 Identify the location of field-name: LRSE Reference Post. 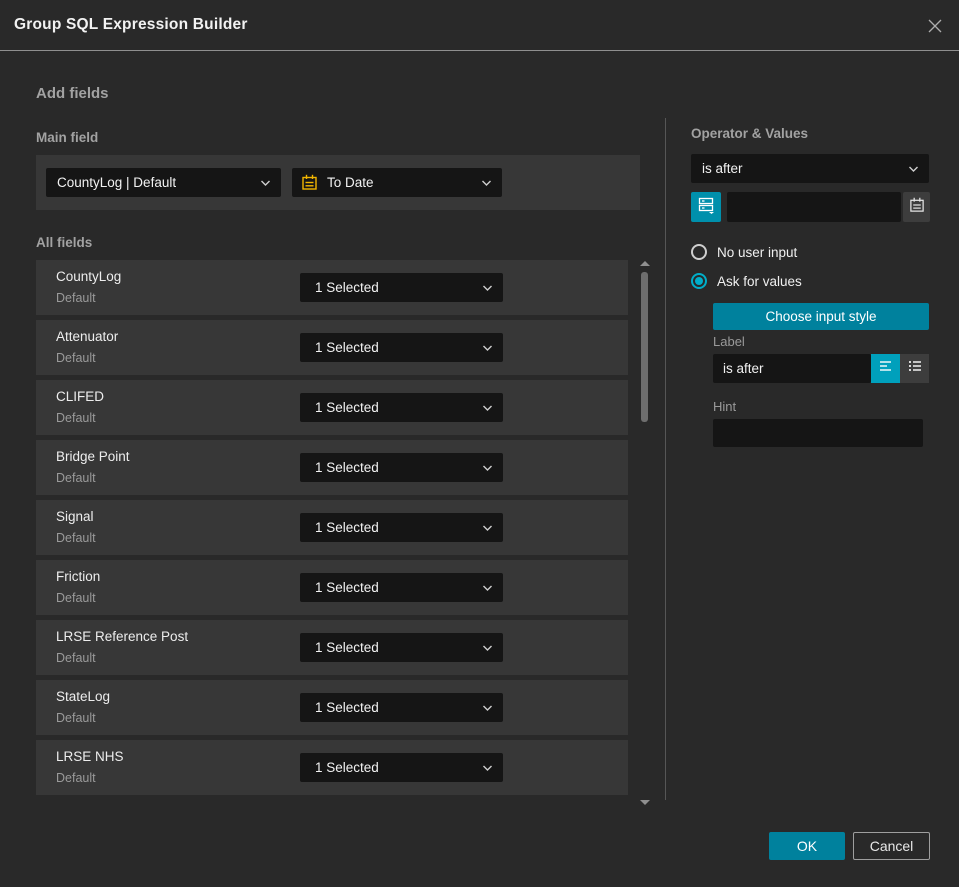
(122, 636).